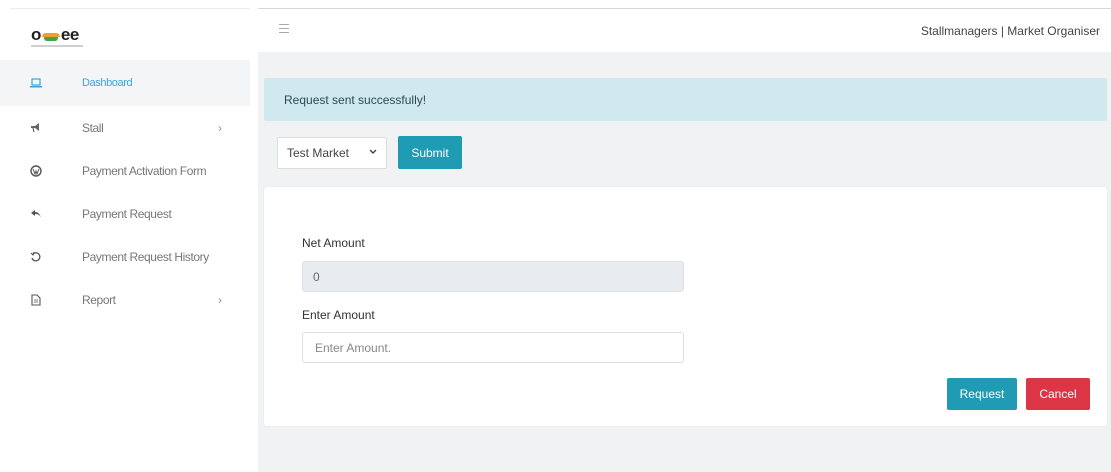 The width and height of the screenshot is (1111, 472). What do you see at coordinates (355, 100) in the screenshot?
I see `alert-message: Request sent successfully!` at bounding box center [355, 100].